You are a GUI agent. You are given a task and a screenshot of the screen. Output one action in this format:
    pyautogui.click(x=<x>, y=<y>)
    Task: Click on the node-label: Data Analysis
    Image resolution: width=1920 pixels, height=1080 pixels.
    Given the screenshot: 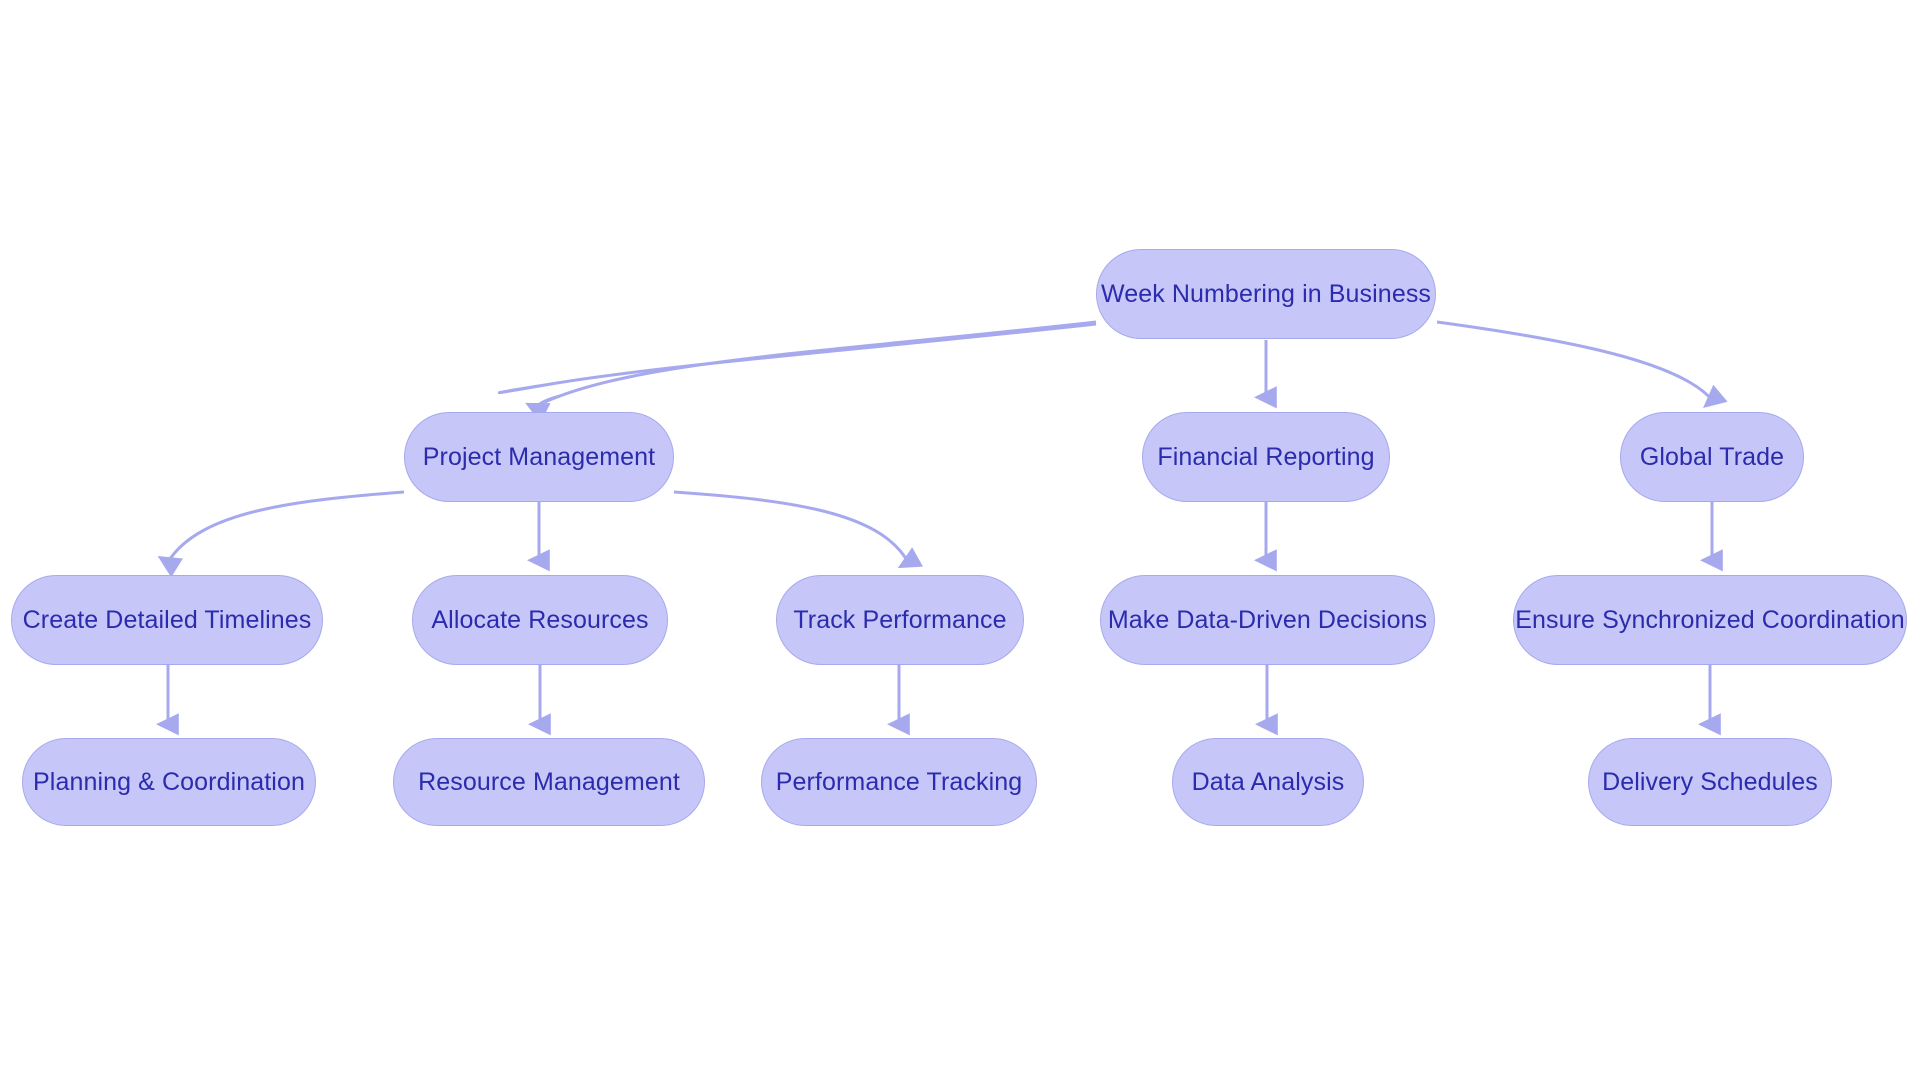 What is the action you would take?
    pyautogui.click(x=1268, y=781)
    